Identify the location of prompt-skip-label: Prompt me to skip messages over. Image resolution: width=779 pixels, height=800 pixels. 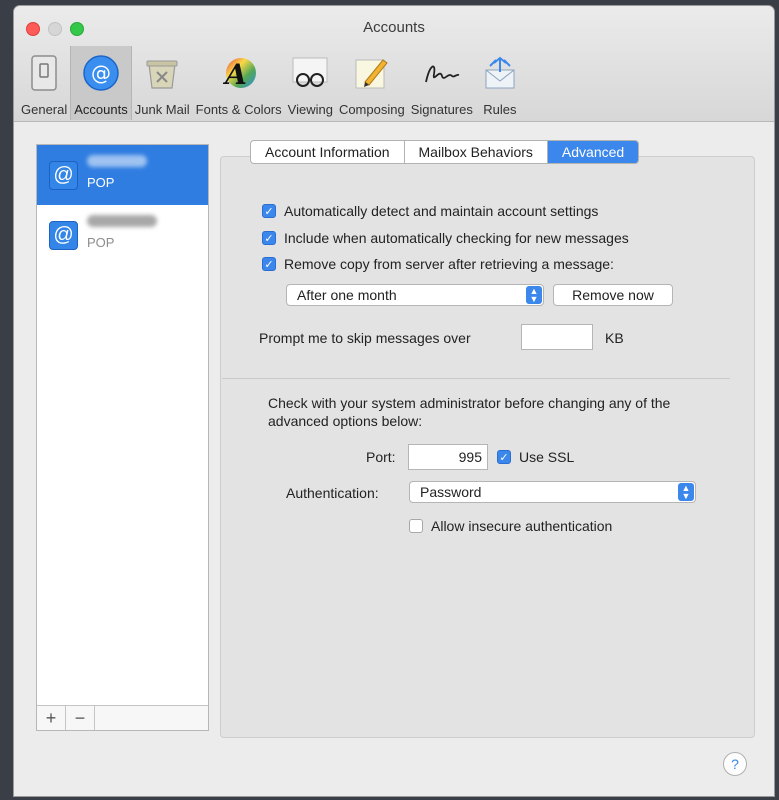
(365, 338).